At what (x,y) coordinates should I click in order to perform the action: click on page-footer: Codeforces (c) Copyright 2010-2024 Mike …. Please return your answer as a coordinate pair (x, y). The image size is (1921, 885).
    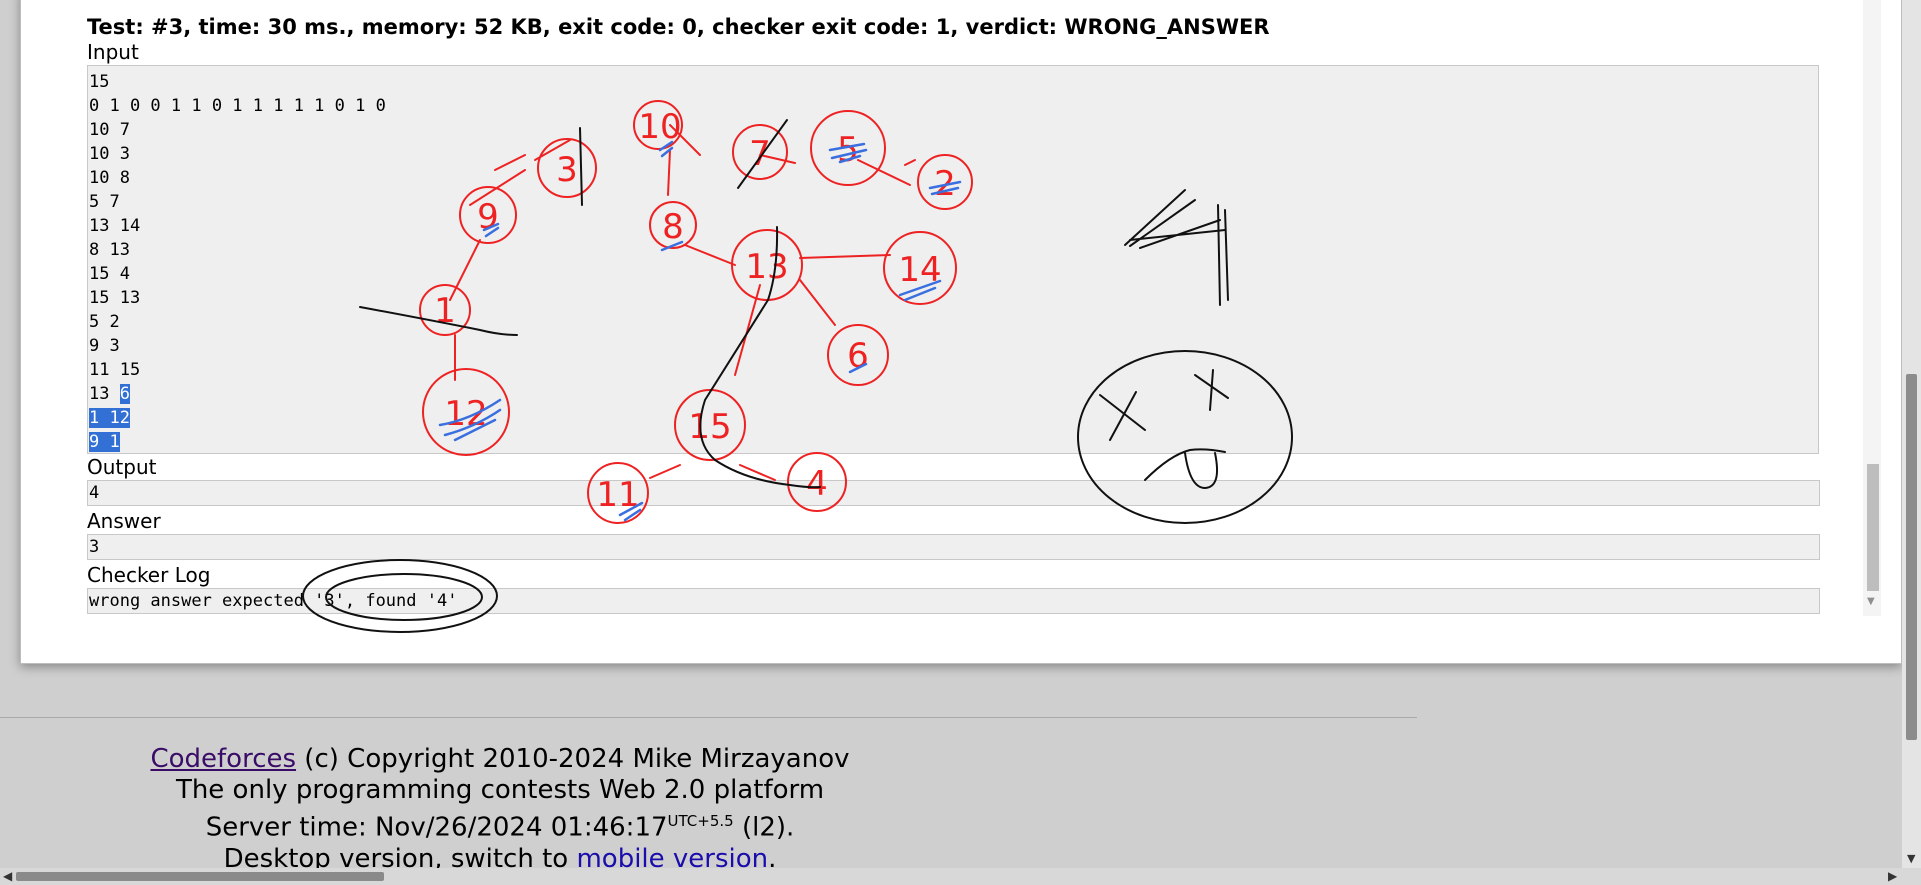
    Looking at the image, I should click on (500, 809).